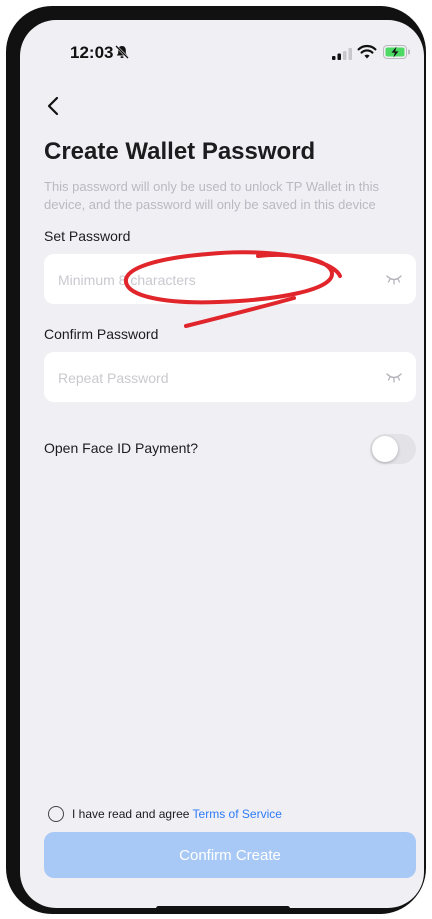  I want to click on set-password-field, so click(230, 280).